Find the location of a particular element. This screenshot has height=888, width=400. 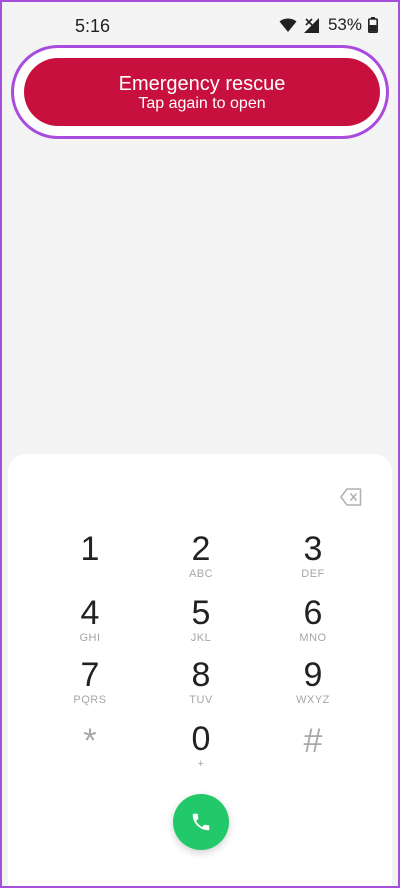

dial-key-digit: 0 is located at coordinates (201, 739).